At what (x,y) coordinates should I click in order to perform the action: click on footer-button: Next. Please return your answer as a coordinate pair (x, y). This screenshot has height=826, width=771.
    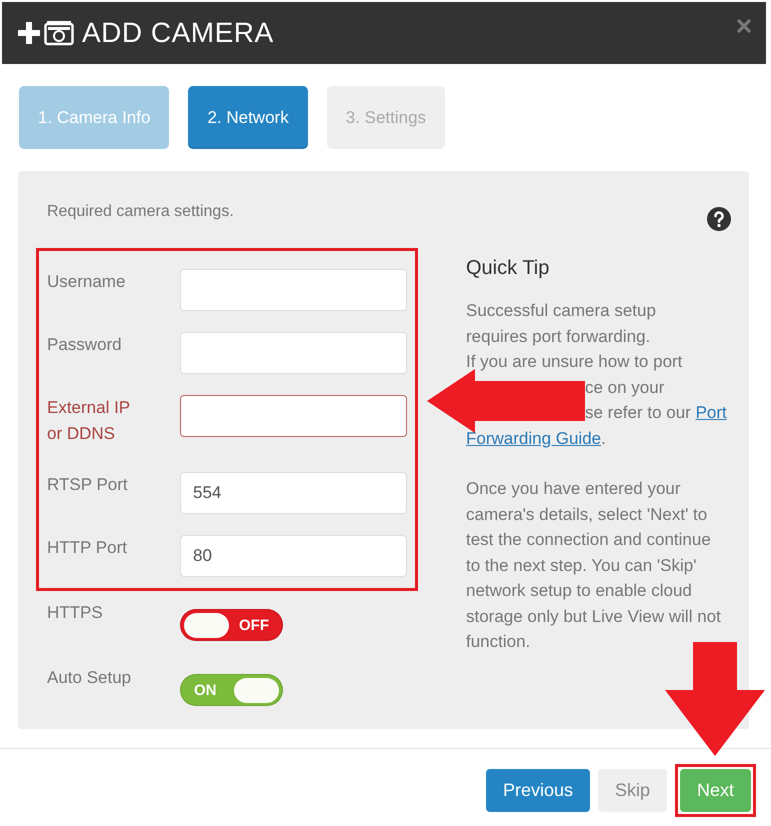
    Looking at the image, I should click on (715, 790).